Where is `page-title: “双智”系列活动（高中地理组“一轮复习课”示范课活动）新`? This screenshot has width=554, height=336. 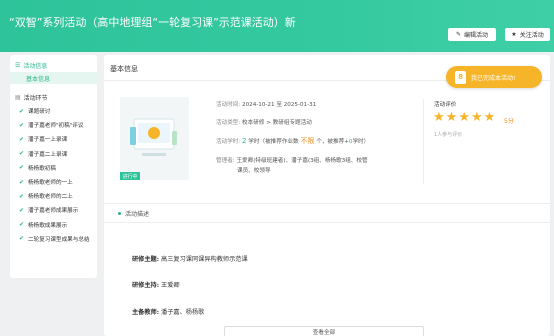 page-title: “双智”系列活动（高中地理组“一轮复习课”示范课活动）新 is located at coordinates (152, 22).